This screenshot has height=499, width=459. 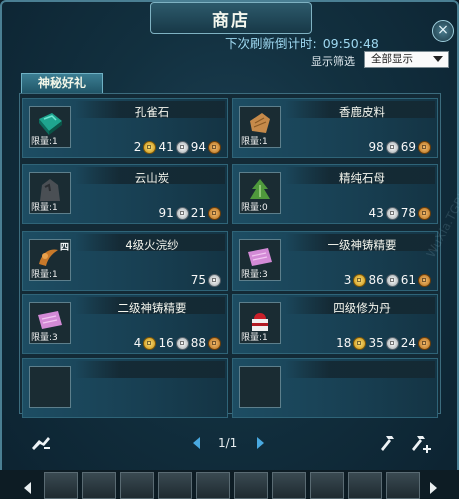 I want to click on bar-right-arrow-icon, so click(x=433, y=488).